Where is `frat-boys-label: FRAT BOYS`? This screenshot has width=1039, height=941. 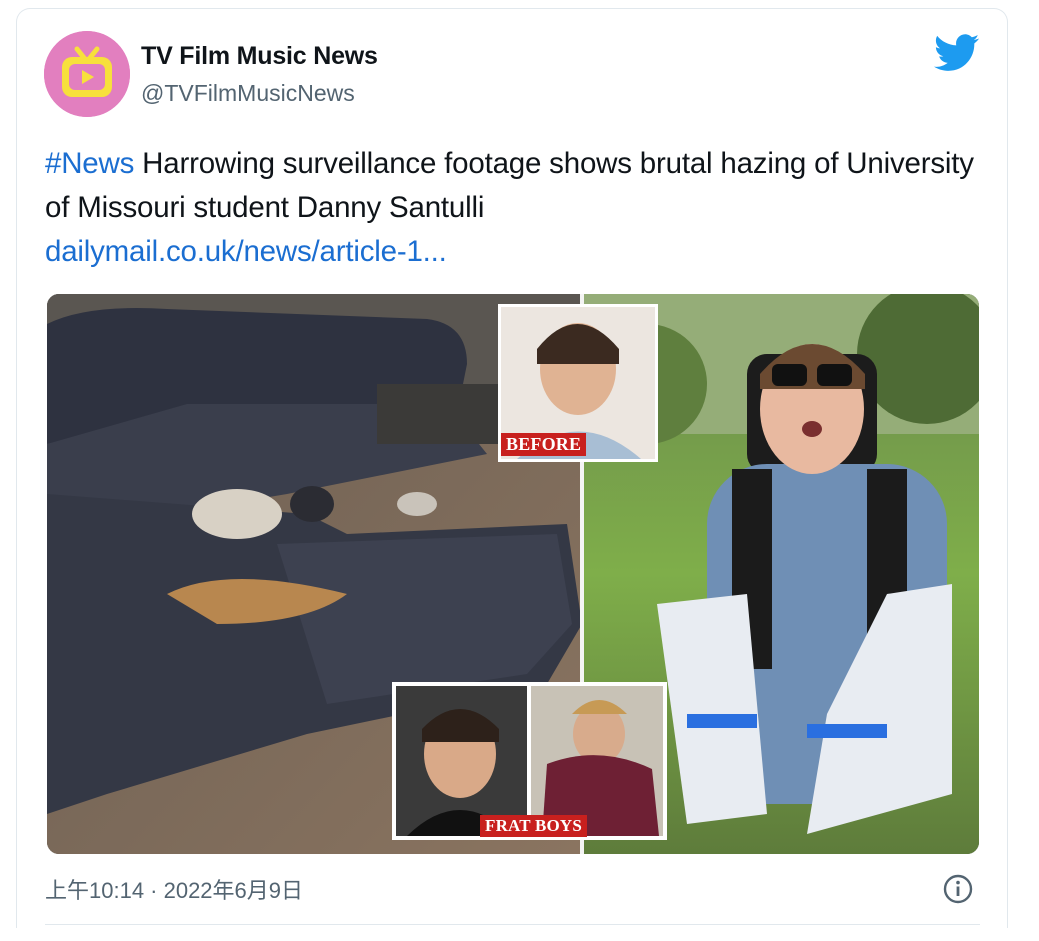 frat-boys-label: FRAT BOYS is located at coordinates (534, 826).